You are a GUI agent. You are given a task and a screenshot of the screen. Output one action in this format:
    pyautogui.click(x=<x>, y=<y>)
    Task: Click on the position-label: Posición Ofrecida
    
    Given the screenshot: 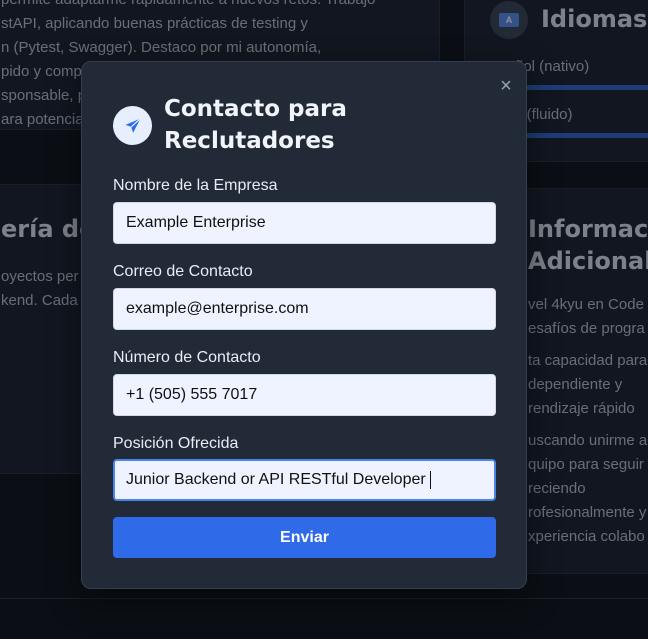 What is the action you would take?
    pyautogui.click(x=176, y=443)
    